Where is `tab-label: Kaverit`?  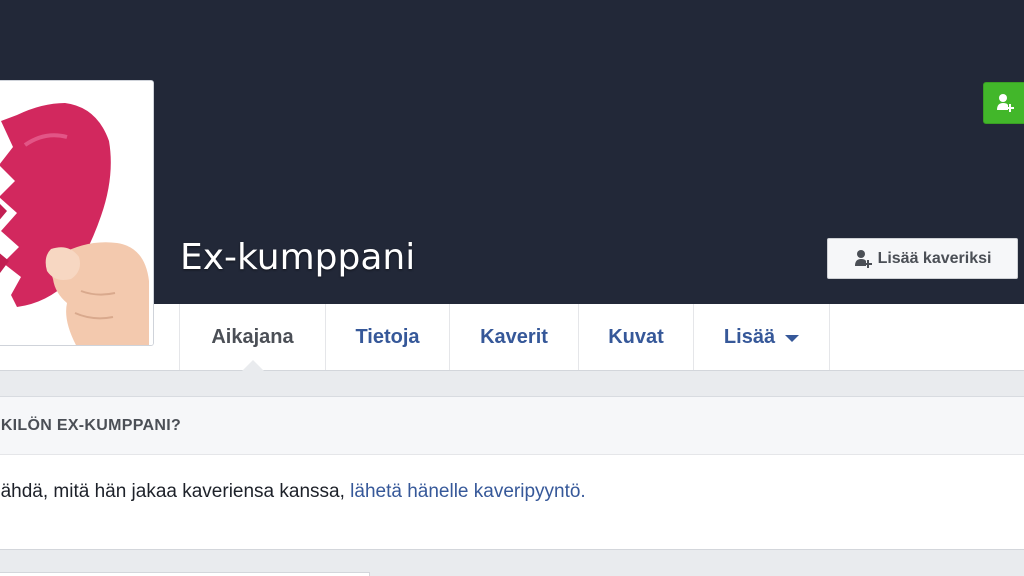
tab-label: Kaverit is located at coordinates (514, 336).